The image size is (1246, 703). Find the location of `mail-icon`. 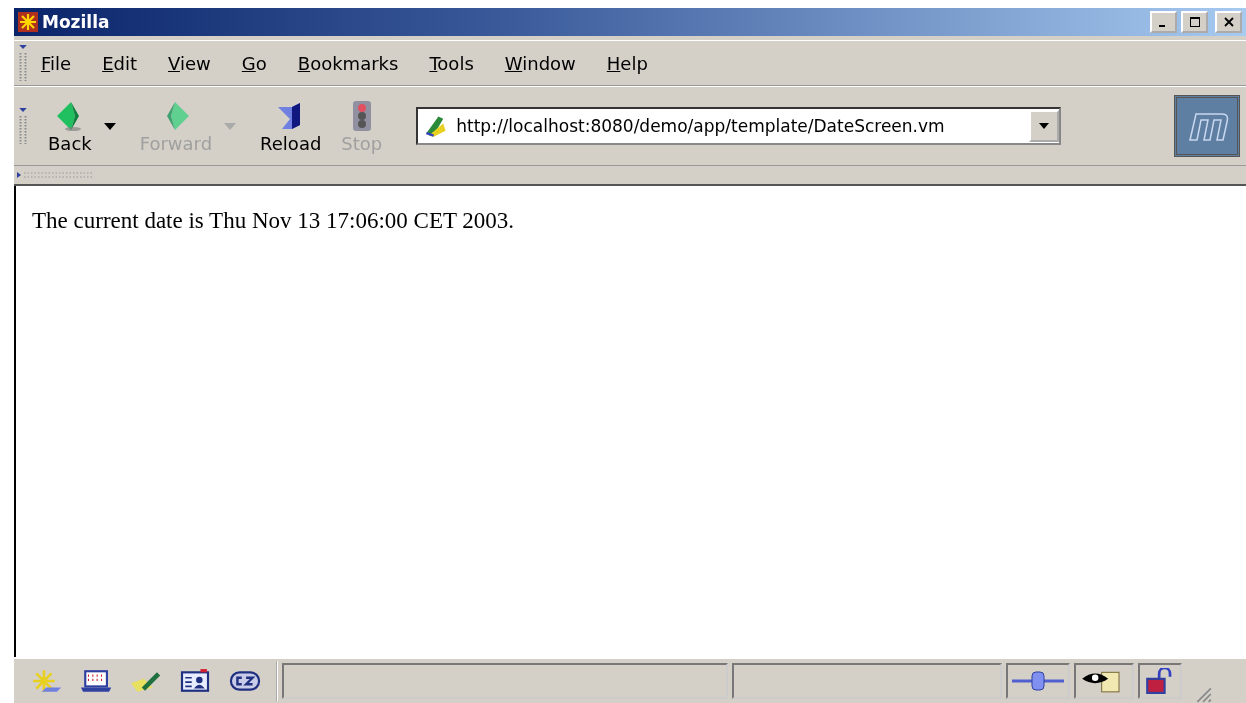

mail-icon is located at coordinates (95, 681).